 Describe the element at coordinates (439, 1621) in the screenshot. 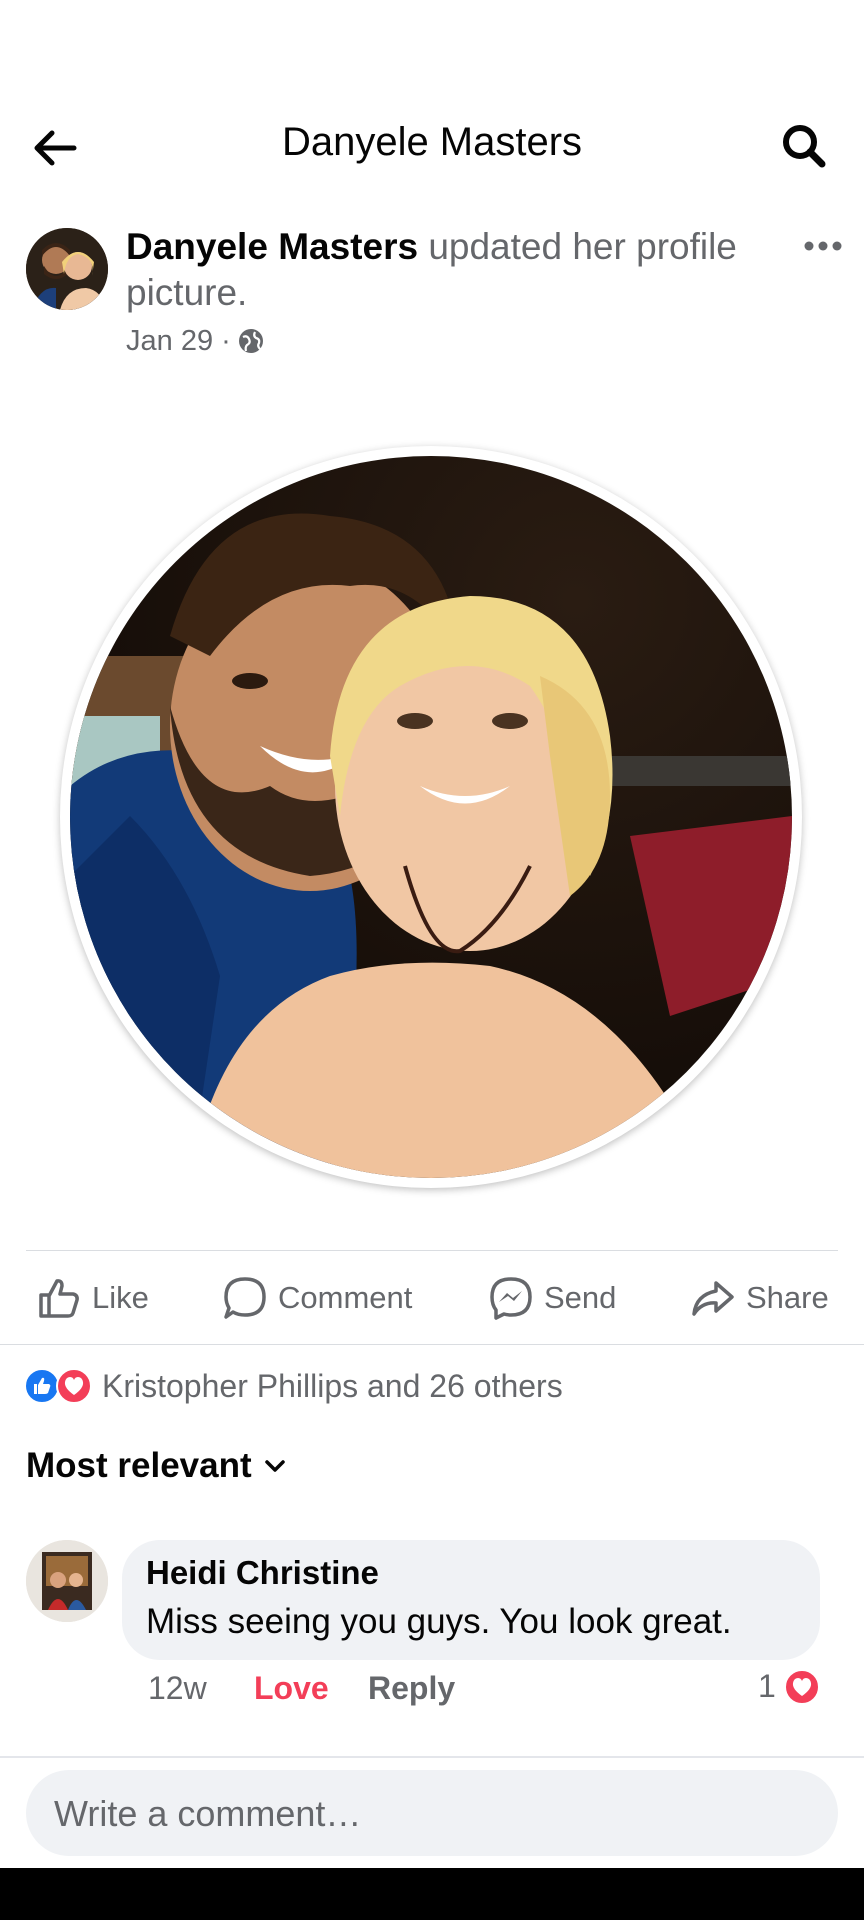

I see `comment-text: Miss seeing you guys. You look great.` at that location.